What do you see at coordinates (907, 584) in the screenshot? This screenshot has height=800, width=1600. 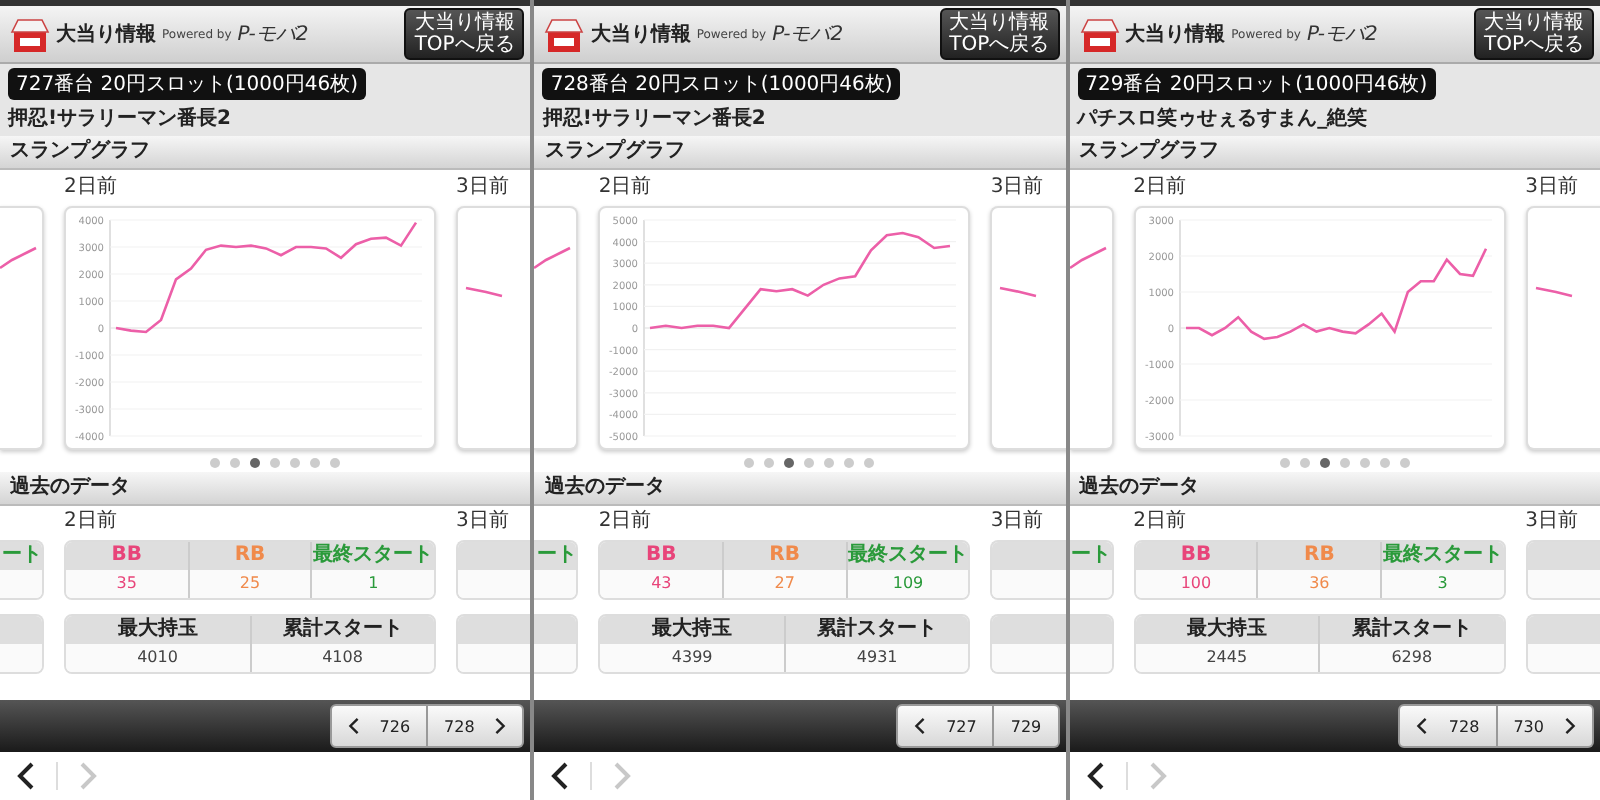 I see `table-cell: 109` at bounding box center [907, 584].